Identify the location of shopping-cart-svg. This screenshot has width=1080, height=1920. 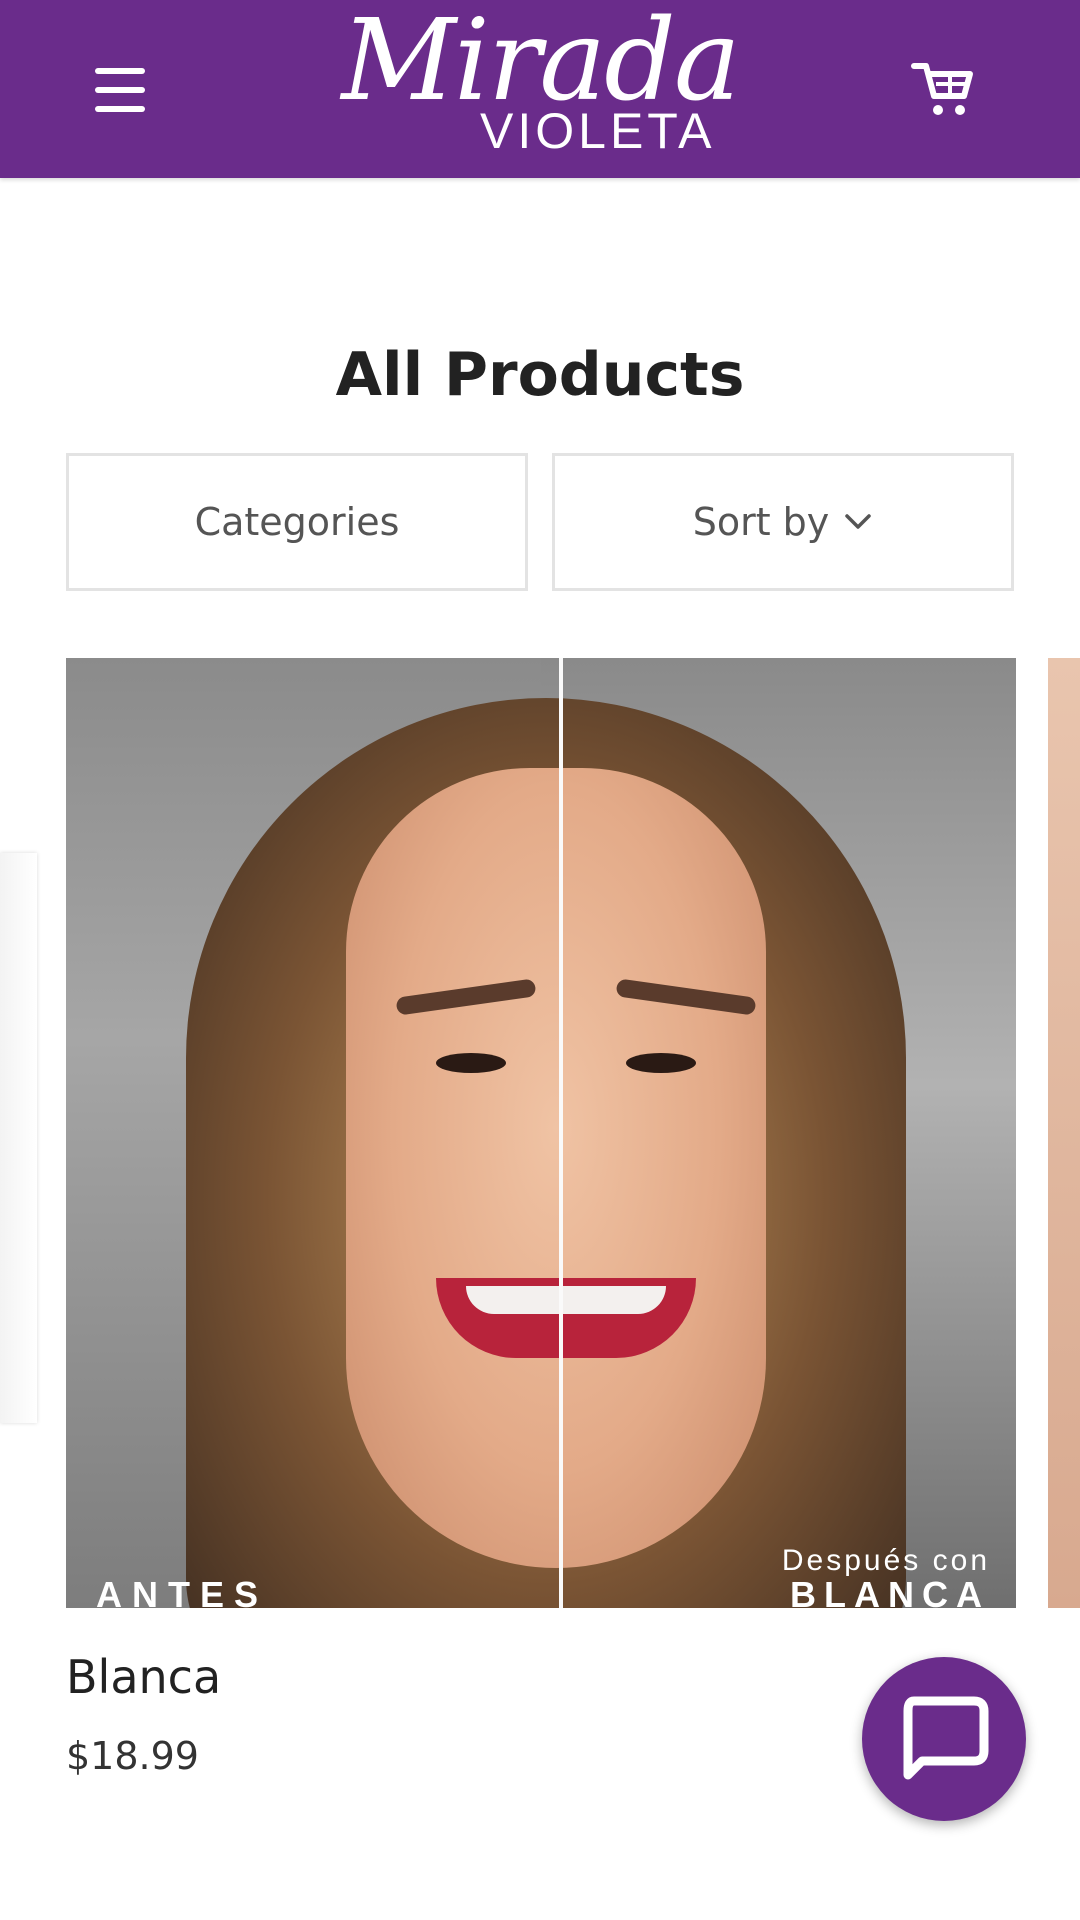
(942, 89).